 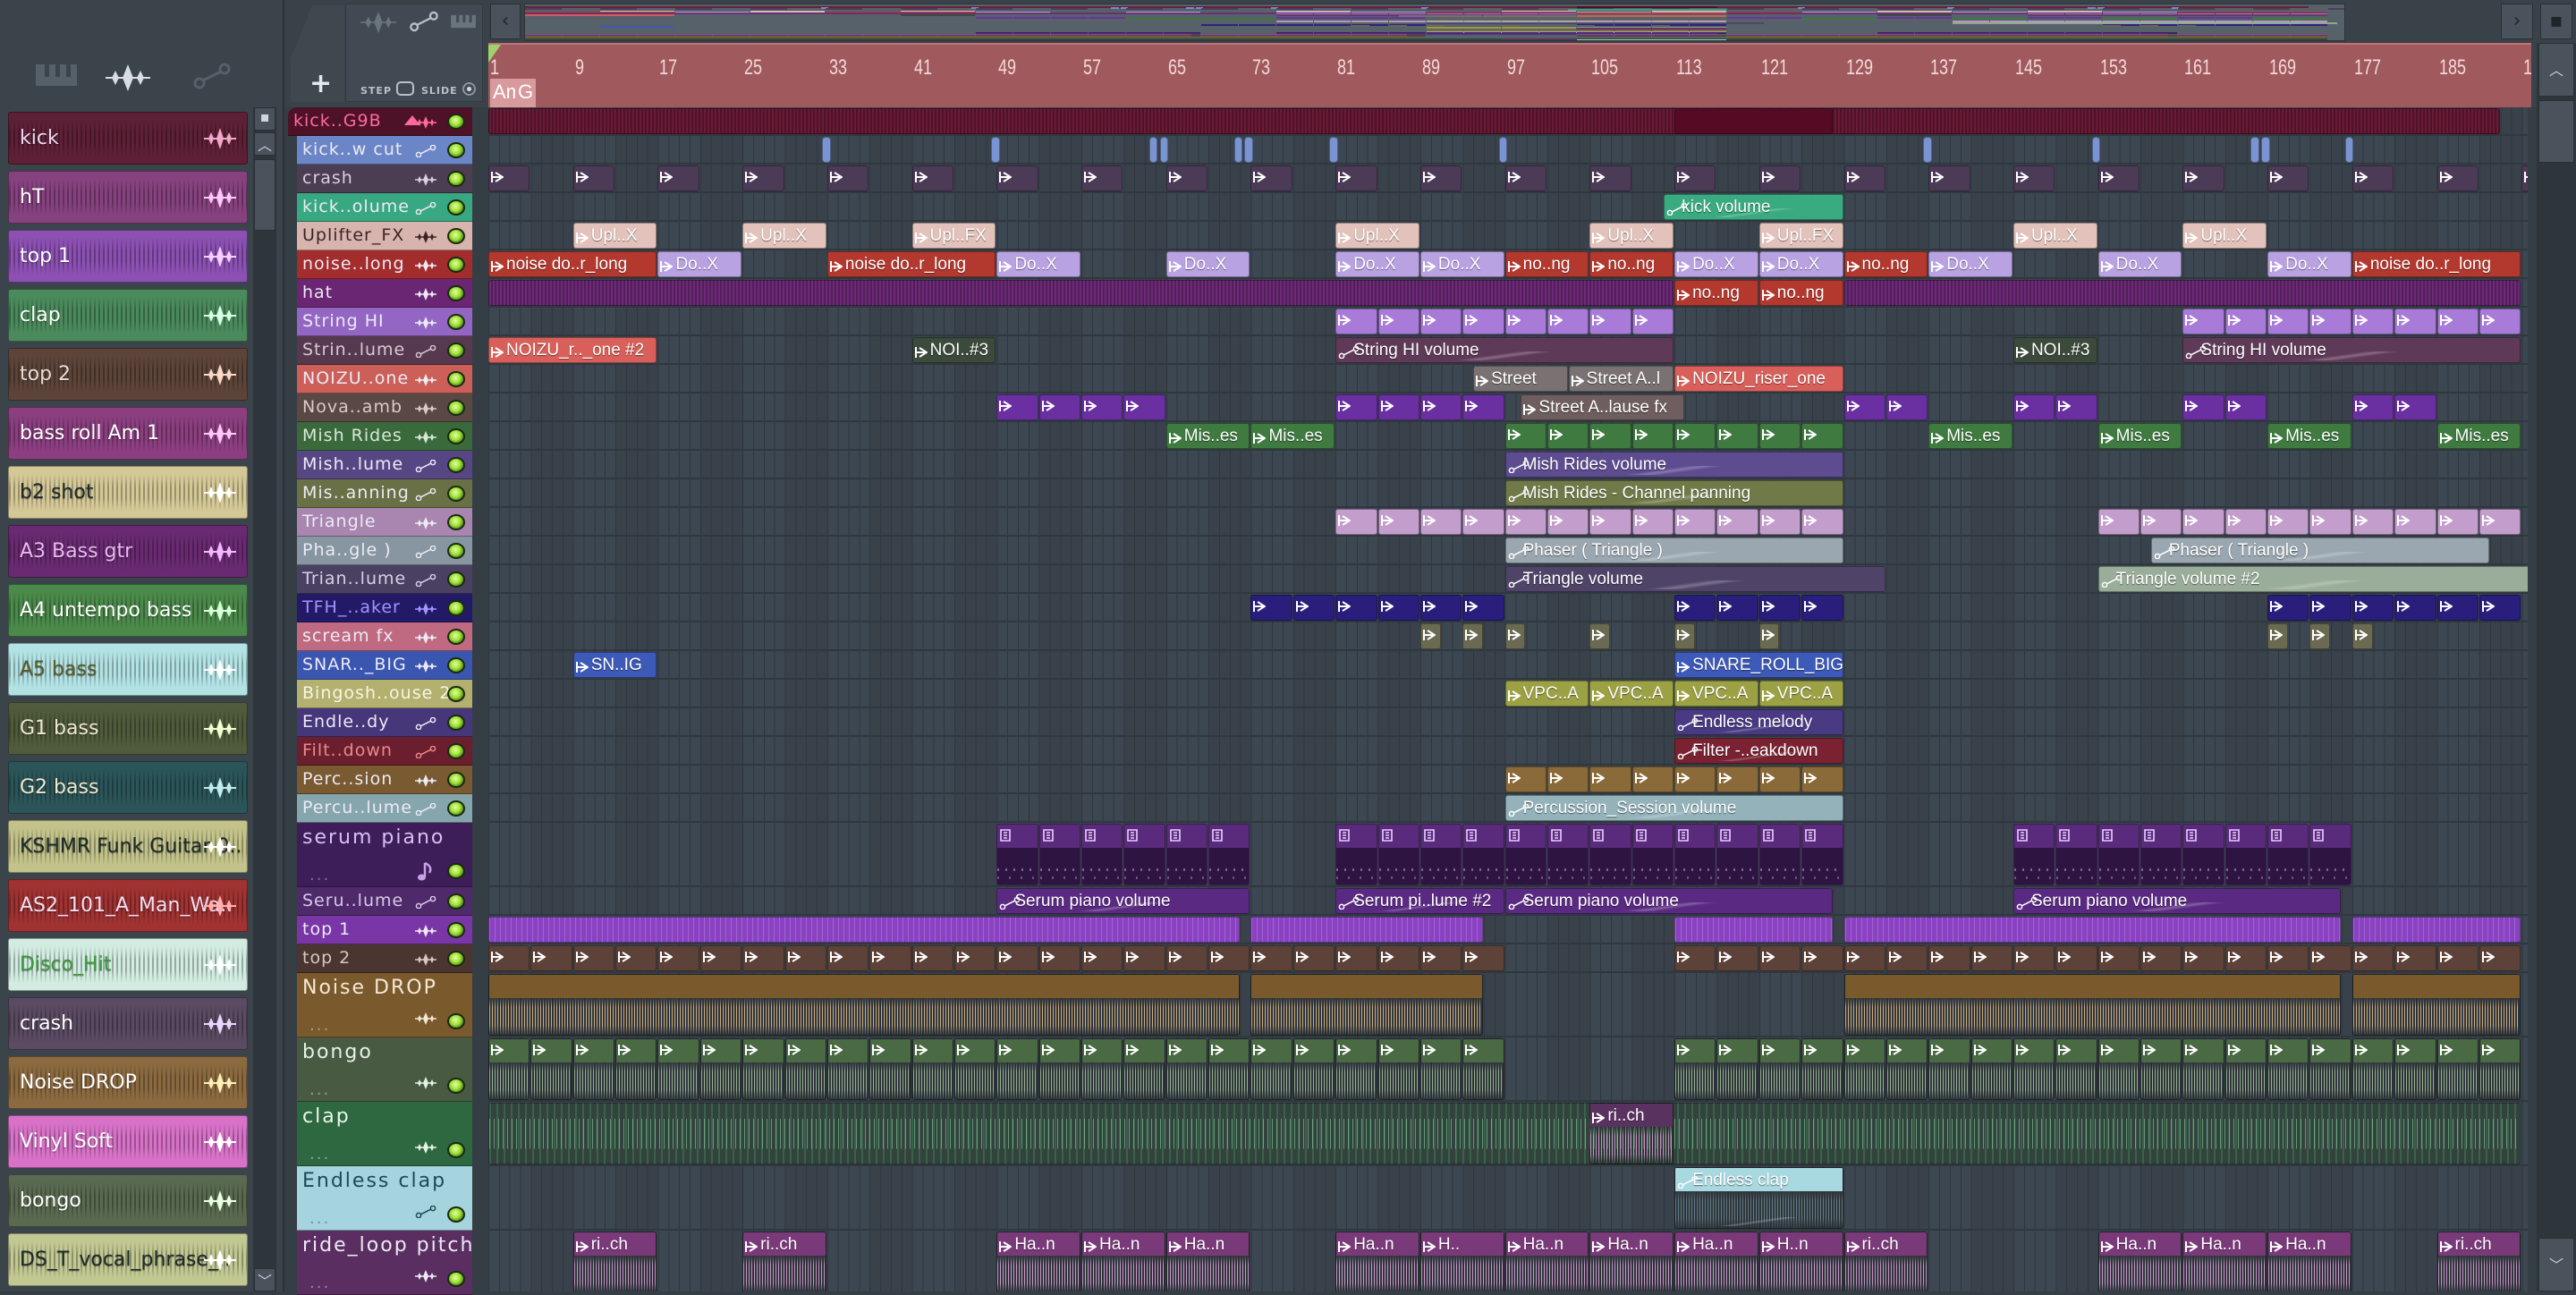 I want to click on audio-clip: Street, so click(x=1520, y=379).